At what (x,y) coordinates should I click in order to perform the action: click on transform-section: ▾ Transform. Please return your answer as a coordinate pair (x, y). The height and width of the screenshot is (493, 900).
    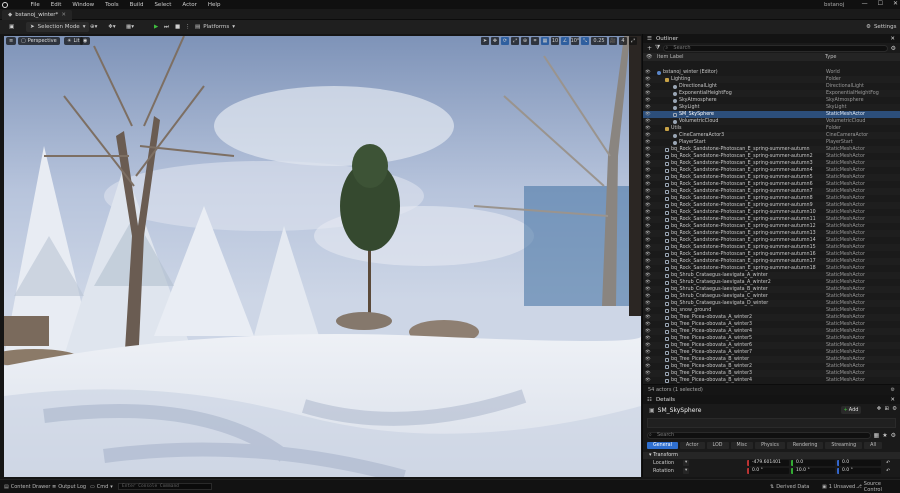
    Looking at the image, I should click on (771, 455).